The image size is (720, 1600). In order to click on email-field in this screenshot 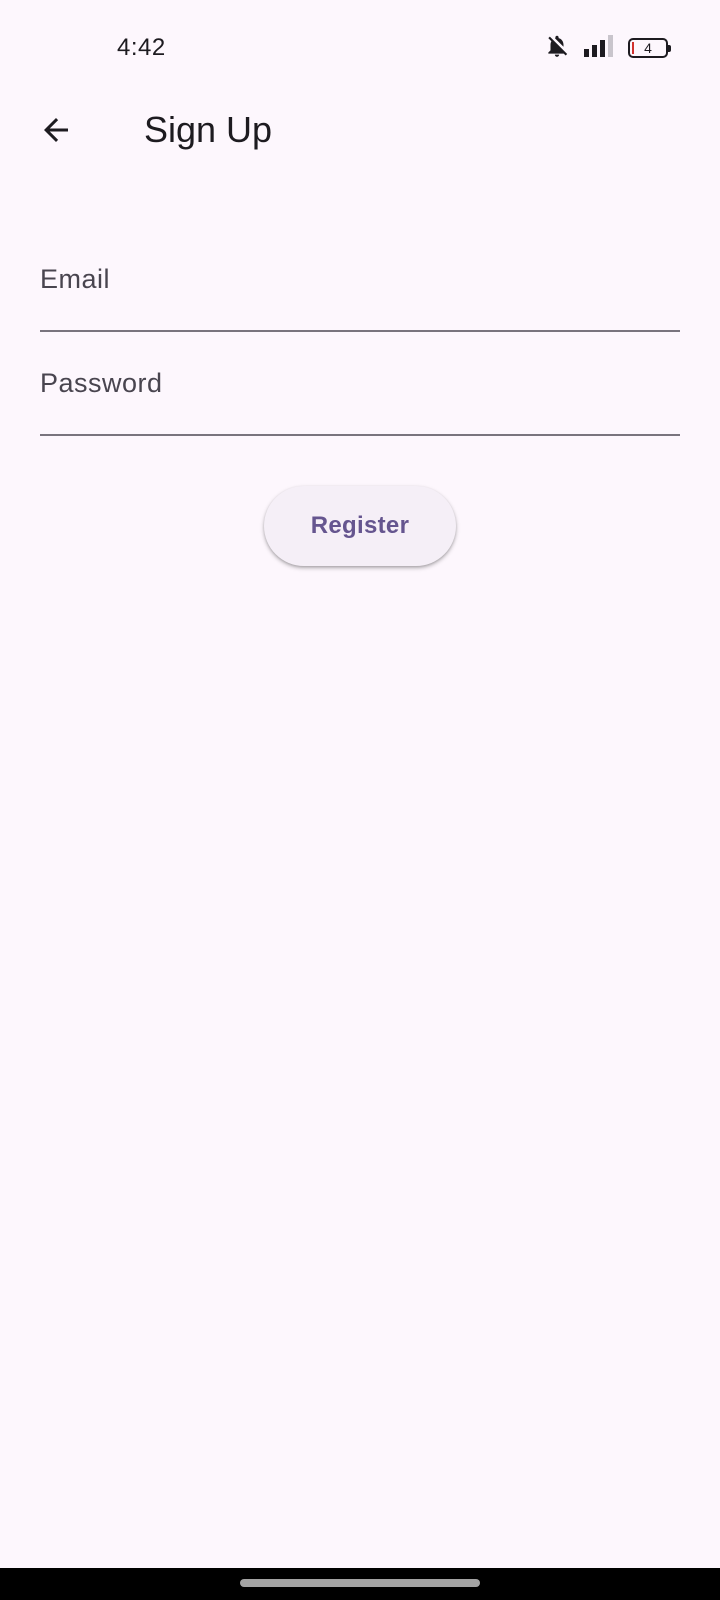, I will do `click(360, 292)`.